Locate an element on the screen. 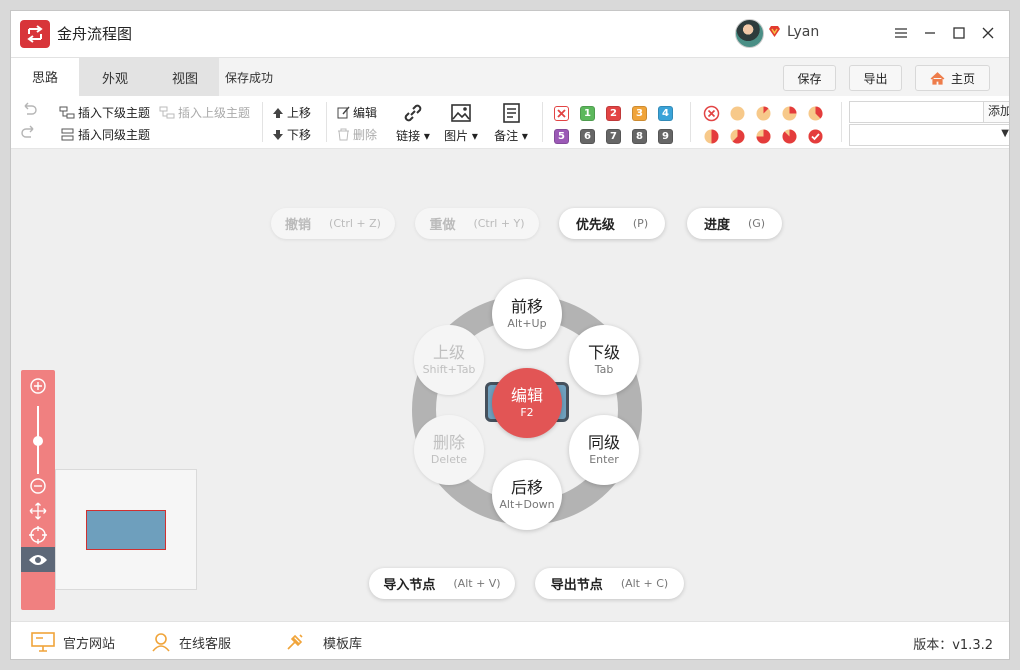 Image resolution: width=1020 pixels, height=670 pixels. progress-38-icon is located at coordinates (815, 113).